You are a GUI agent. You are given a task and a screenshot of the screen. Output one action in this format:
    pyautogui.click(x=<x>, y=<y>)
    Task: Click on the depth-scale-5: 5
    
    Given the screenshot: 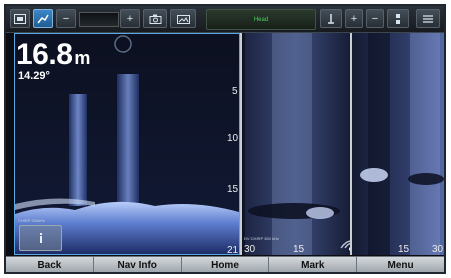 What is the action you would take?
    pyautogui.click(x=235, y=91)
    